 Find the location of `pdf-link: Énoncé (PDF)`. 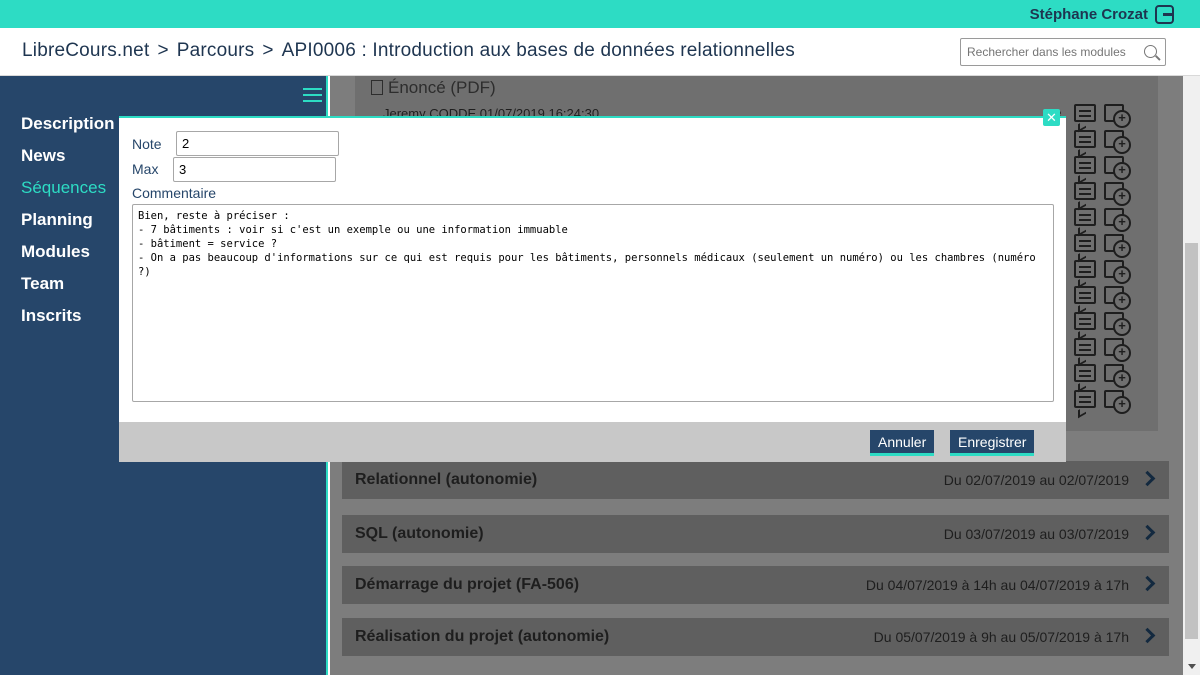

pdf-link: Énoncé (PDF) is located at coordinates (433, 88).